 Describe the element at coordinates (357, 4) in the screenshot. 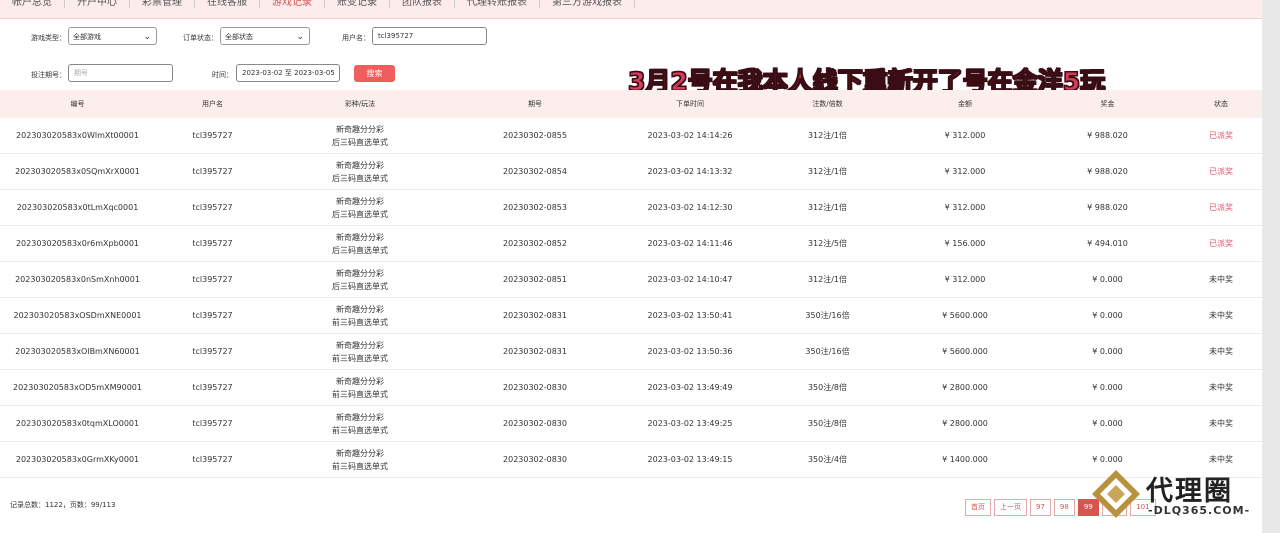

I see `nav-item-balance-records: 账变记录` at that location.